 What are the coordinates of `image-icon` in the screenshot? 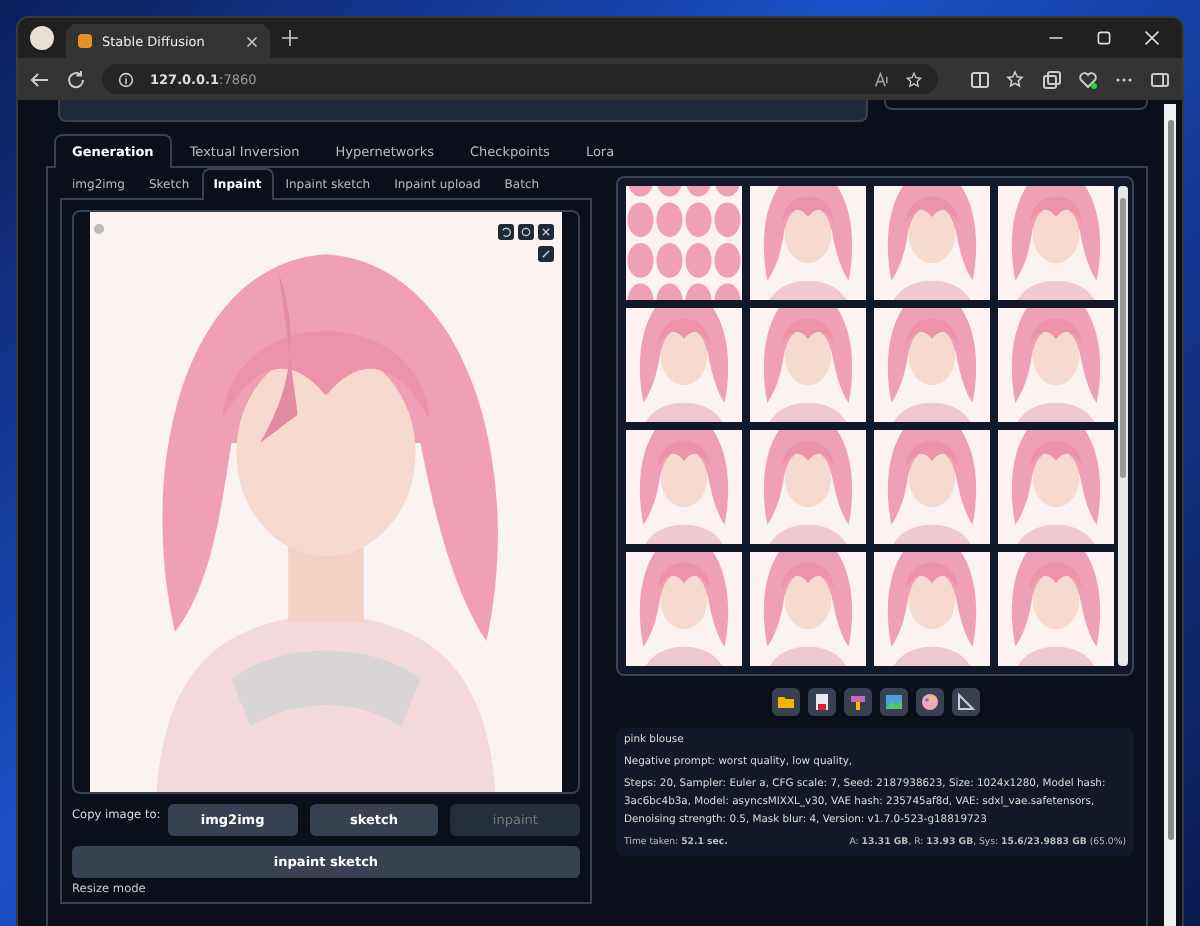 It's located at (893, 702).